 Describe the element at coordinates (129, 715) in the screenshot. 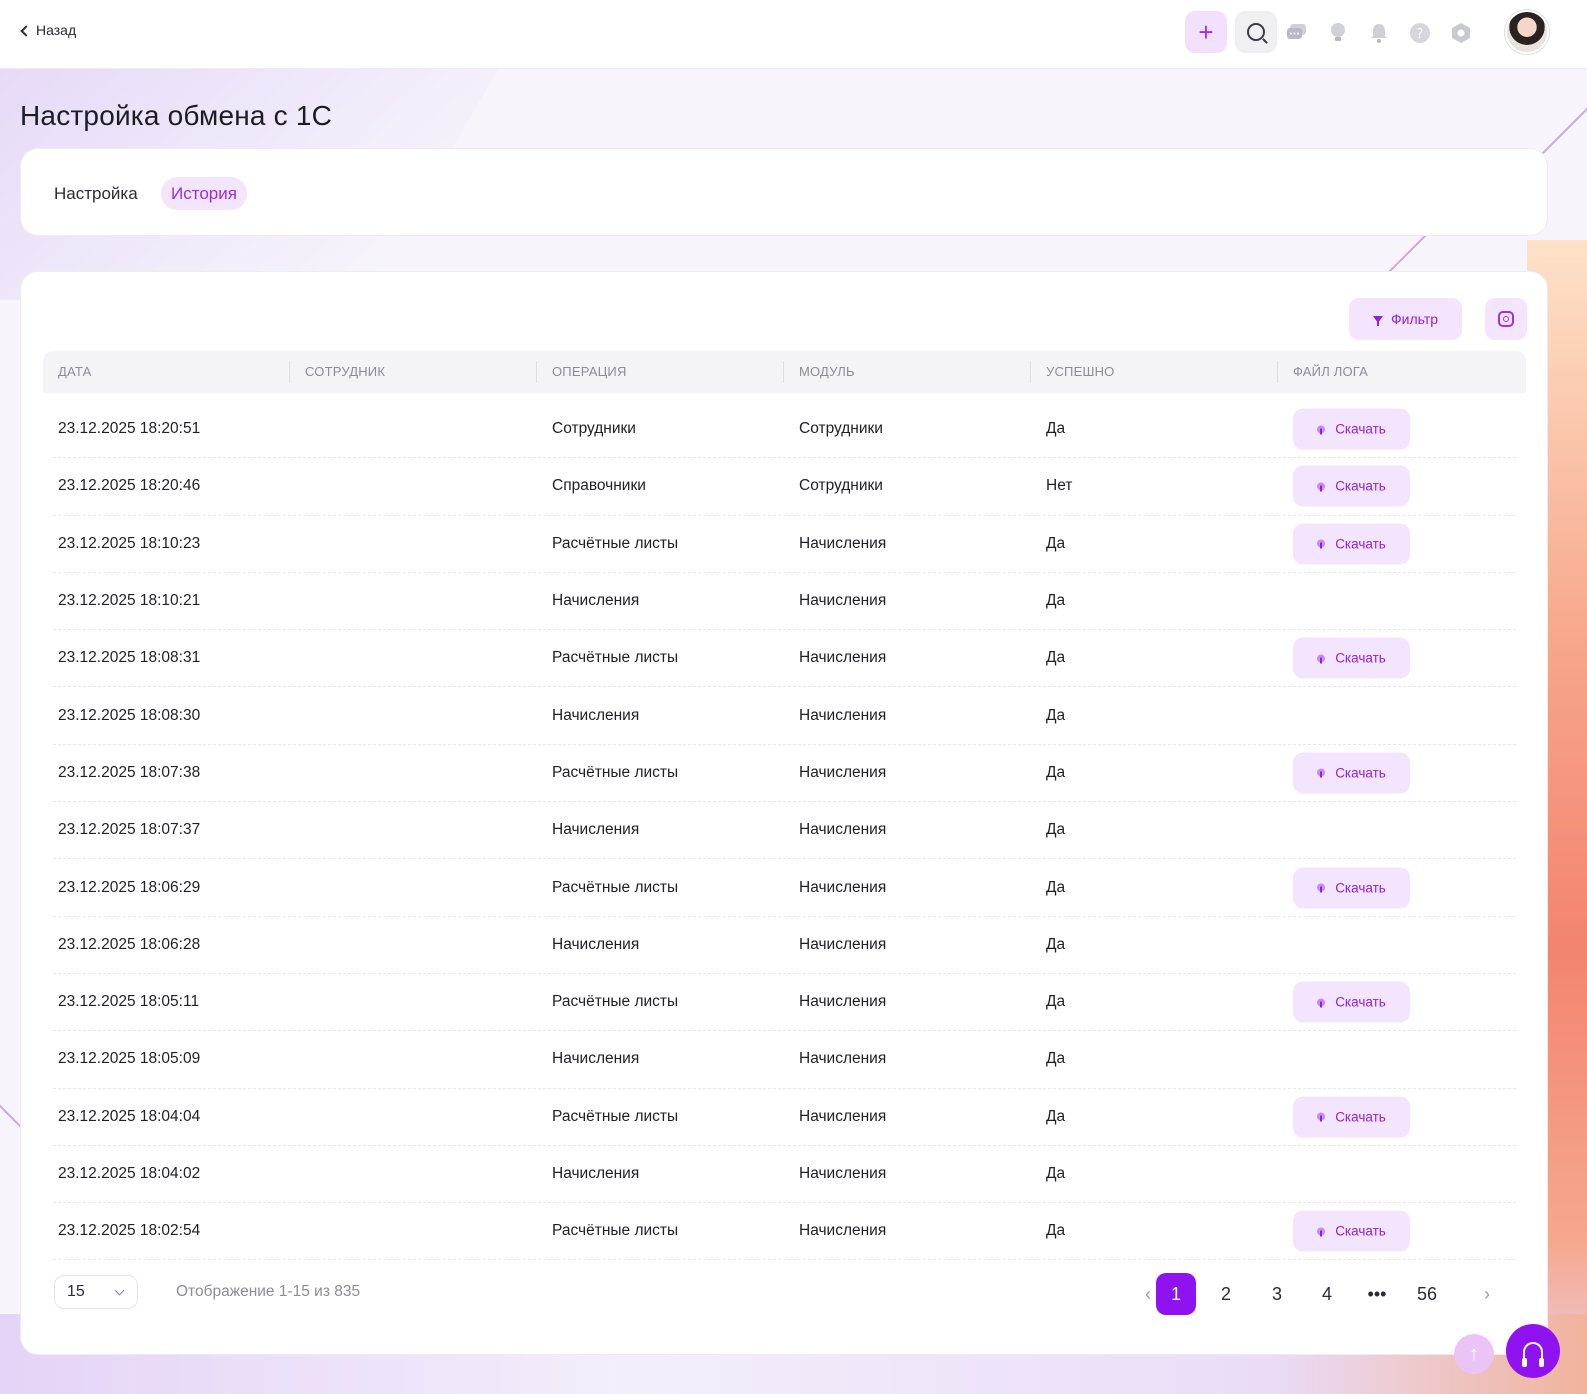

I see `cell-date: 23.12.2025 18:08:30` at that location.